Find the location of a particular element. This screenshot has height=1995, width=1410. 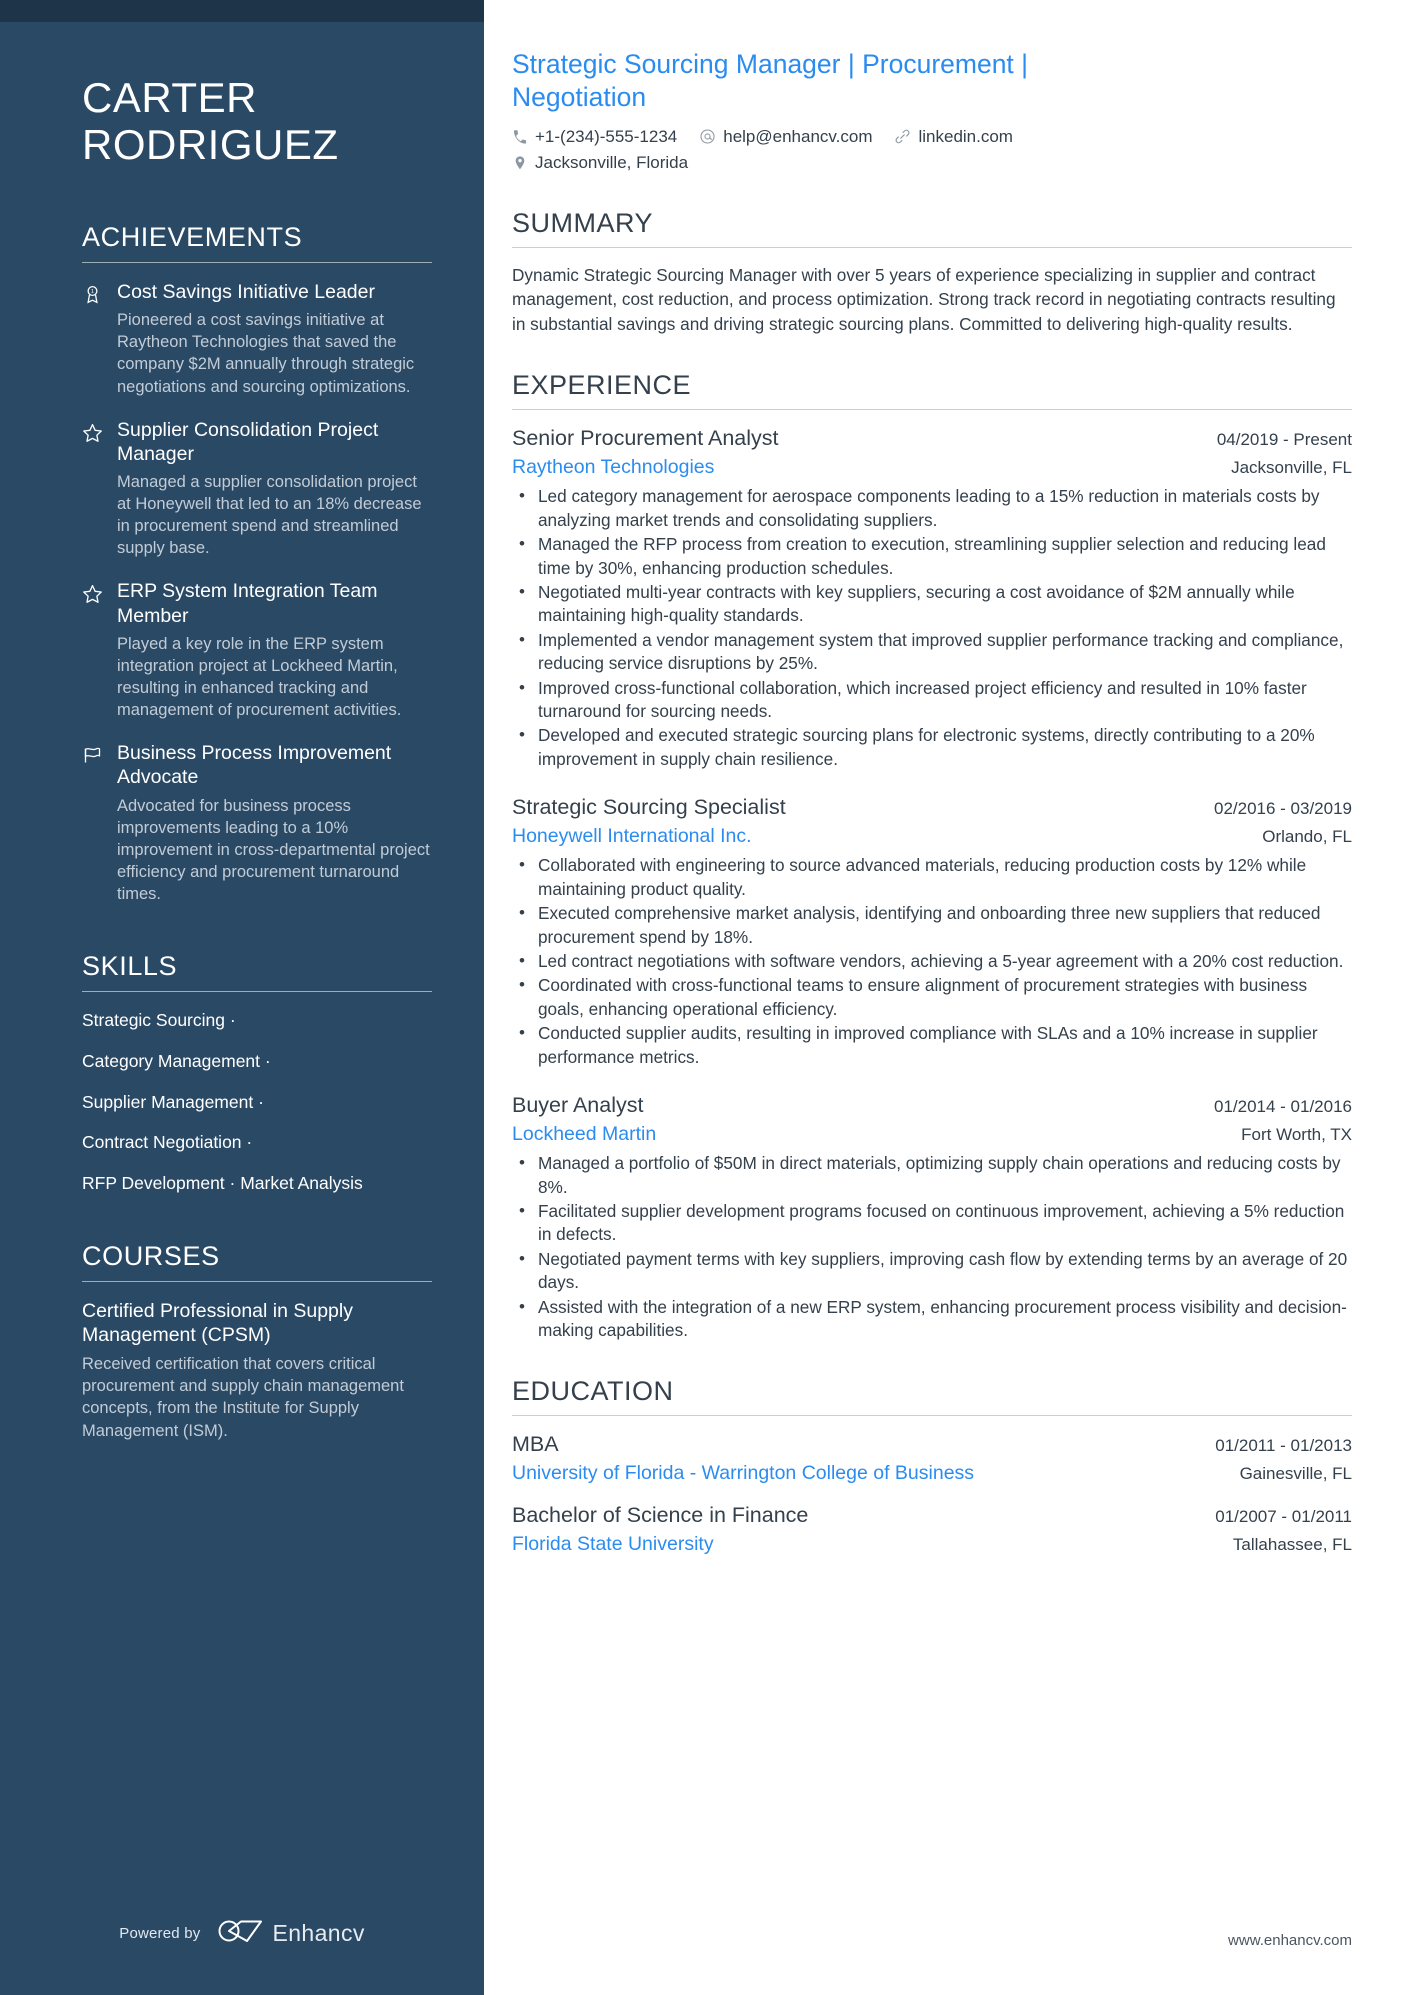

candidate-name: CARTER RODRIGUEZ is located at coordinates (257, 121).